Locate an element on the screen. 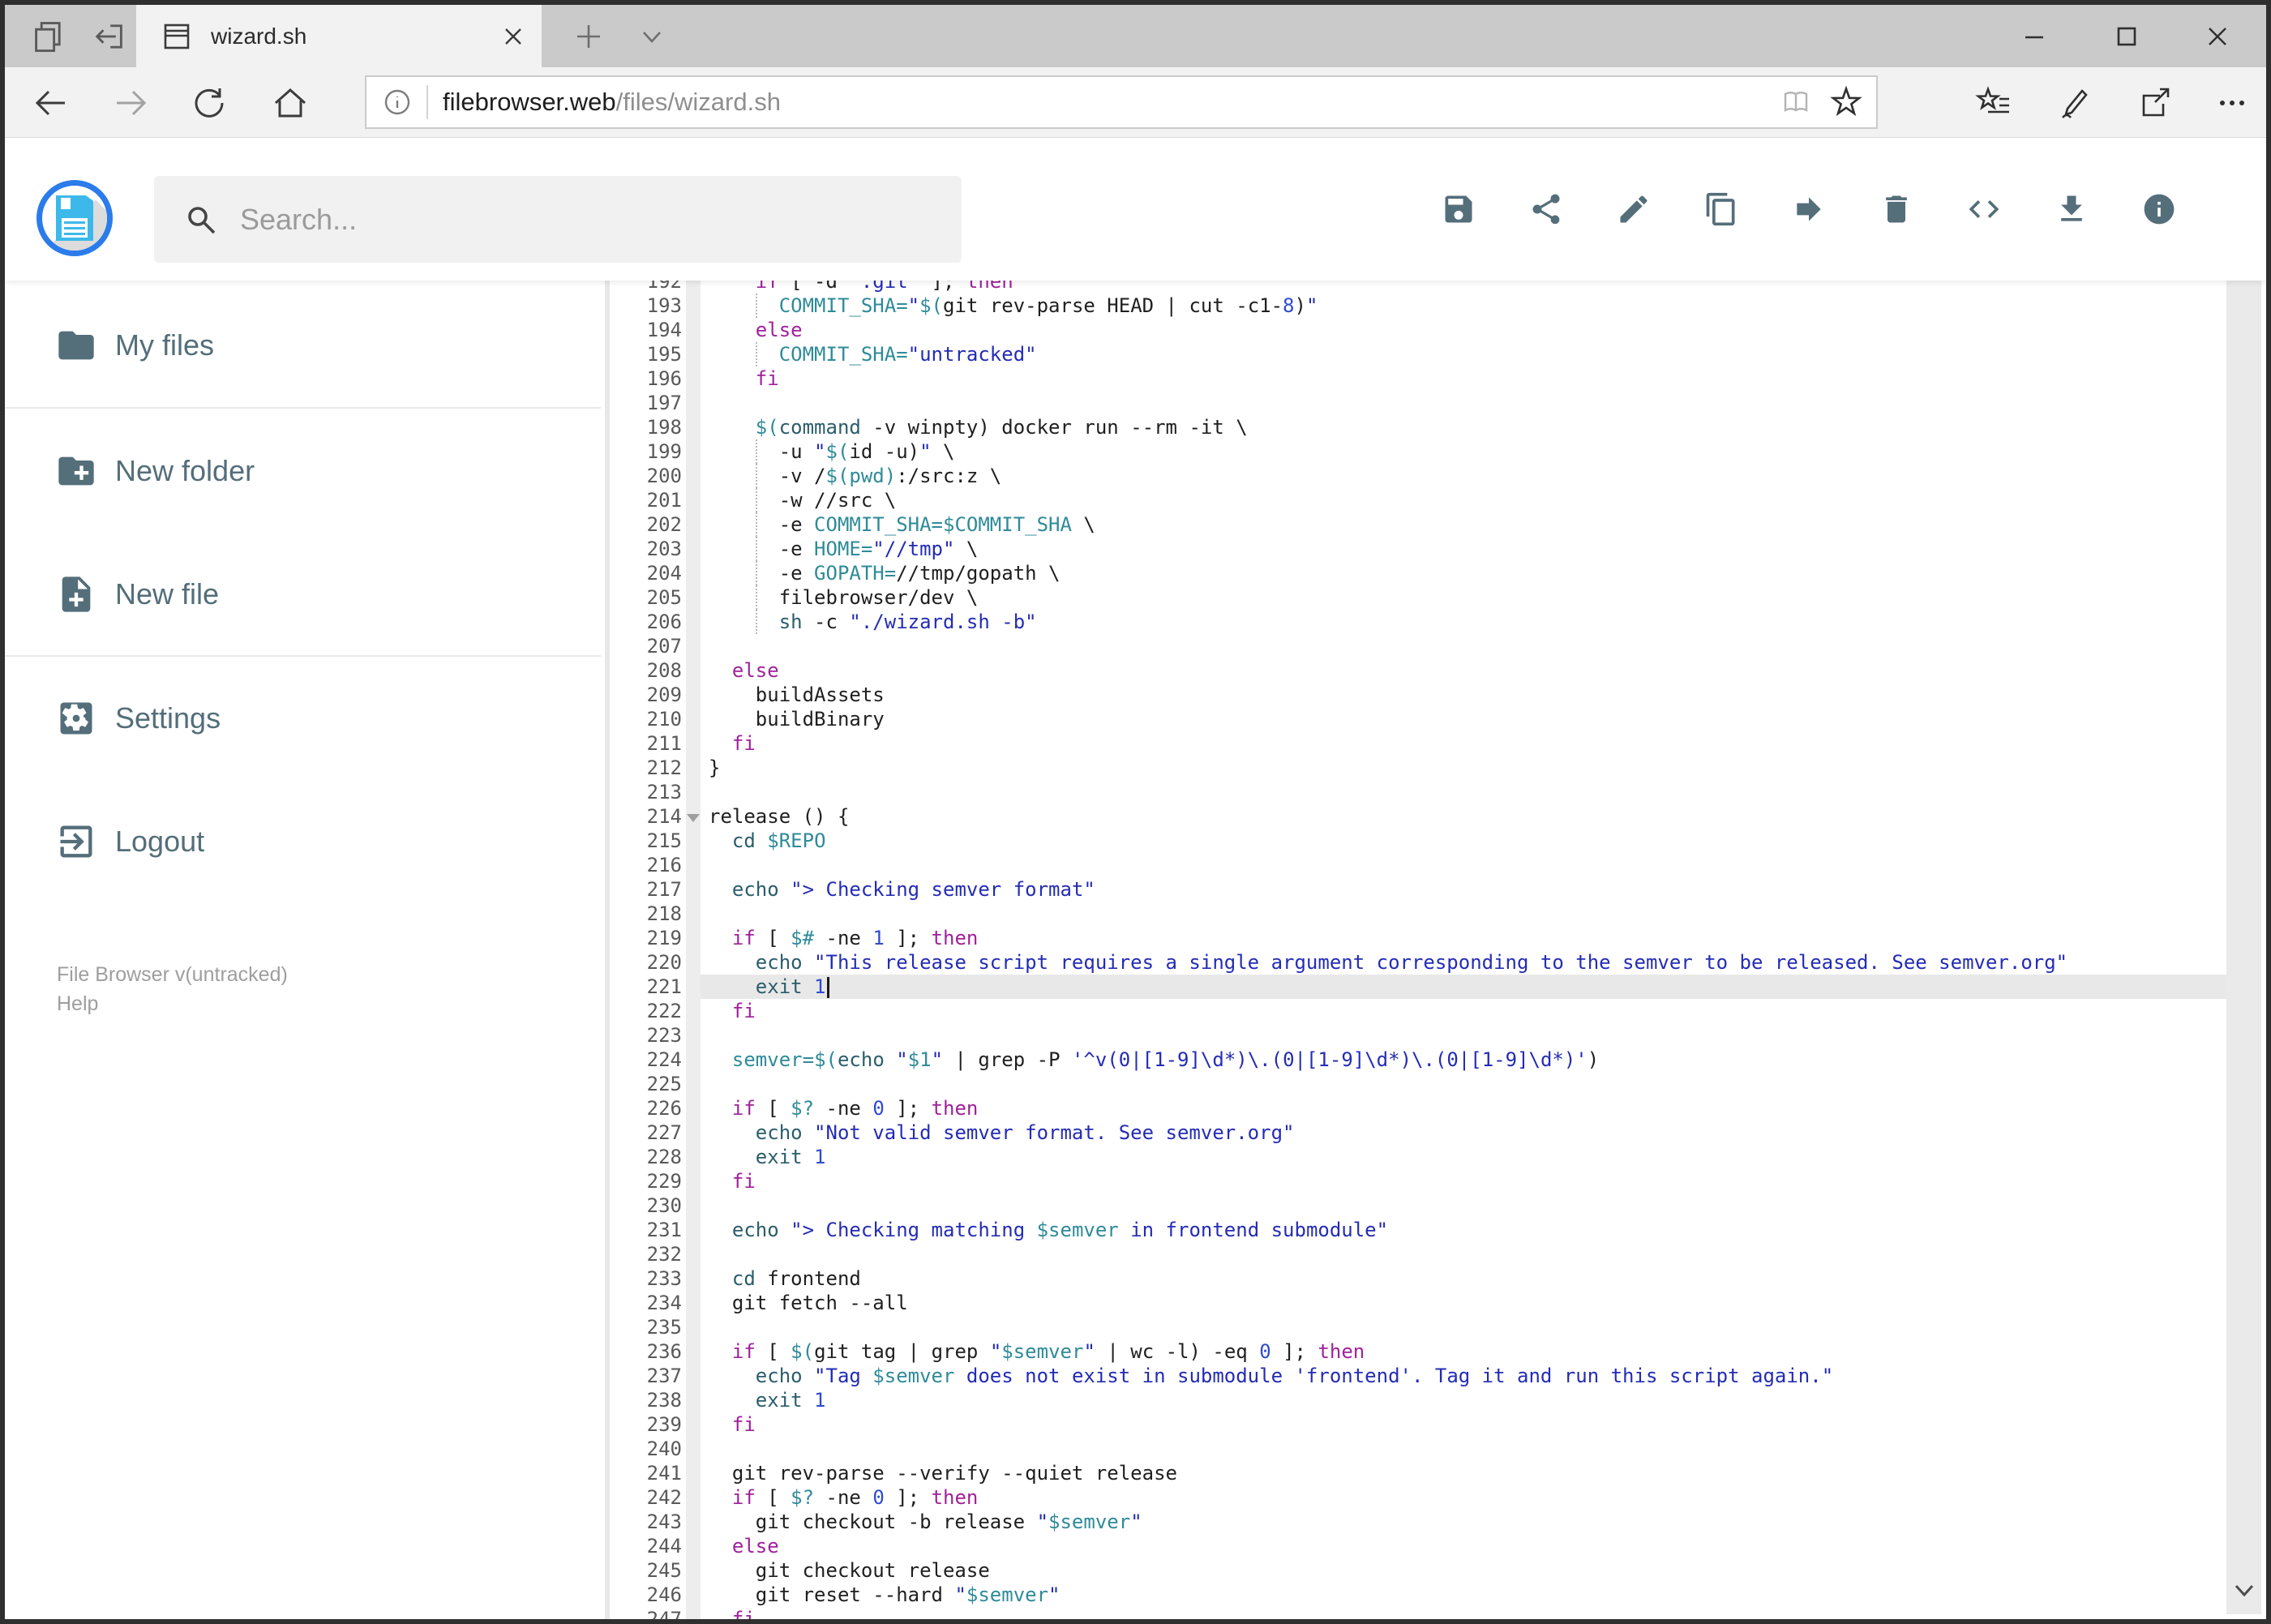  code-line: 228 exit 1 is located at coordinates (1418, 1157).